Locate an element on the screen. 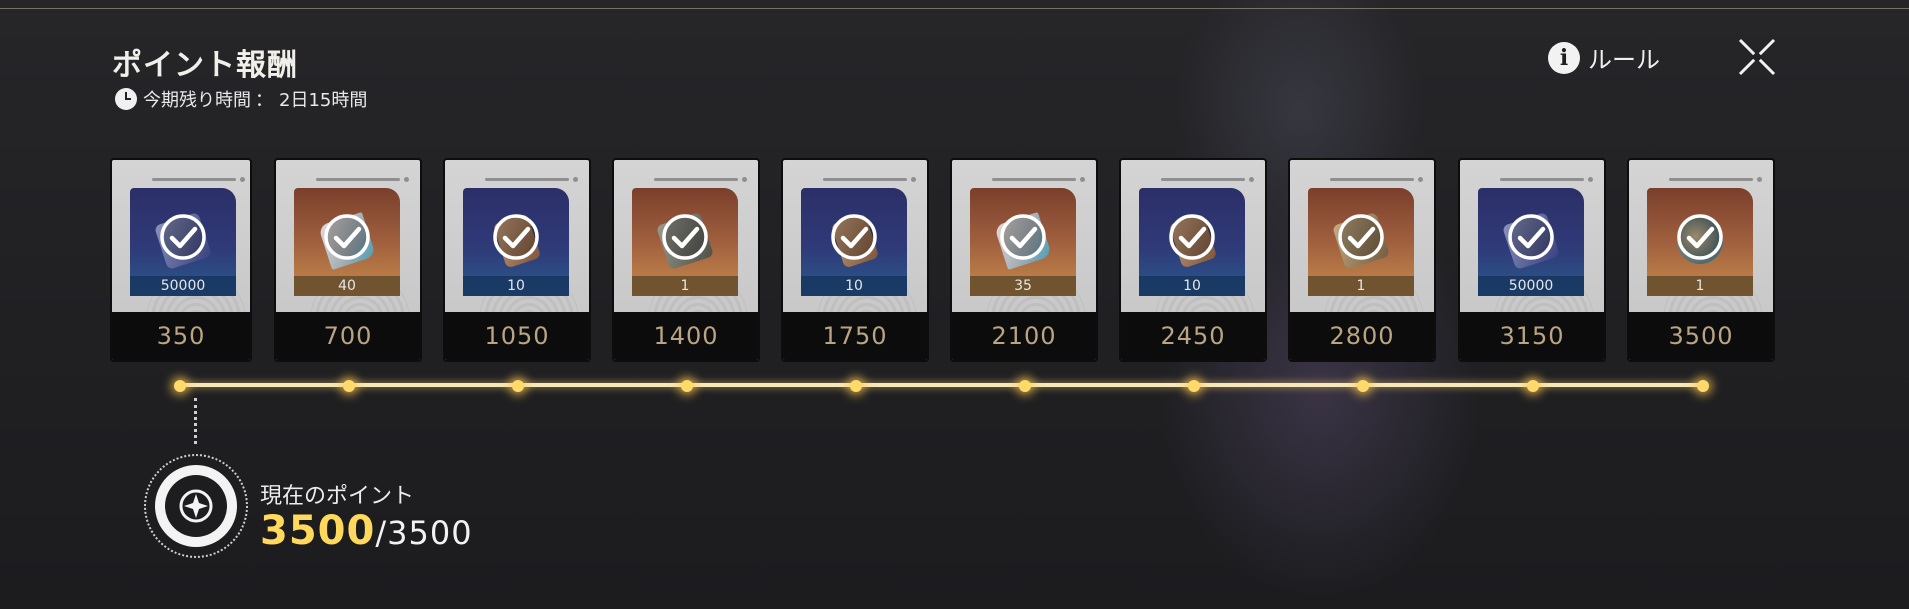  close-icon is located at coordinates (1757, 57).